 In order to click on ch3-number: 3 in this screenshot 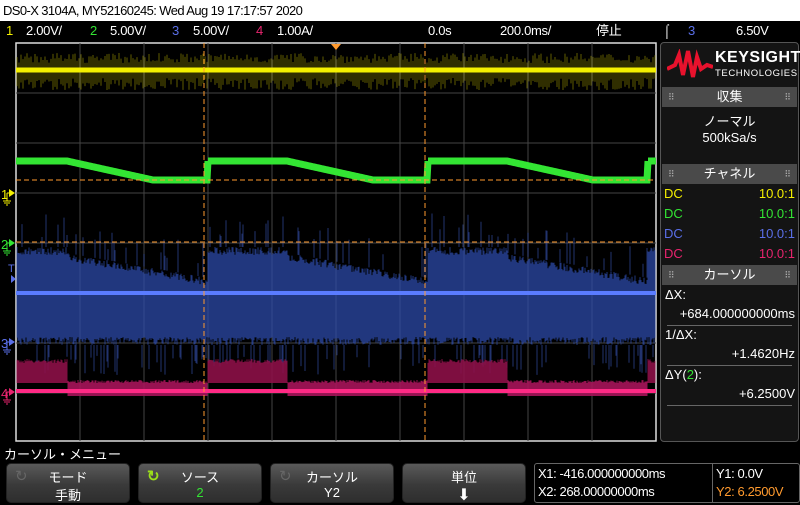, I will do `click(175, 31)`.